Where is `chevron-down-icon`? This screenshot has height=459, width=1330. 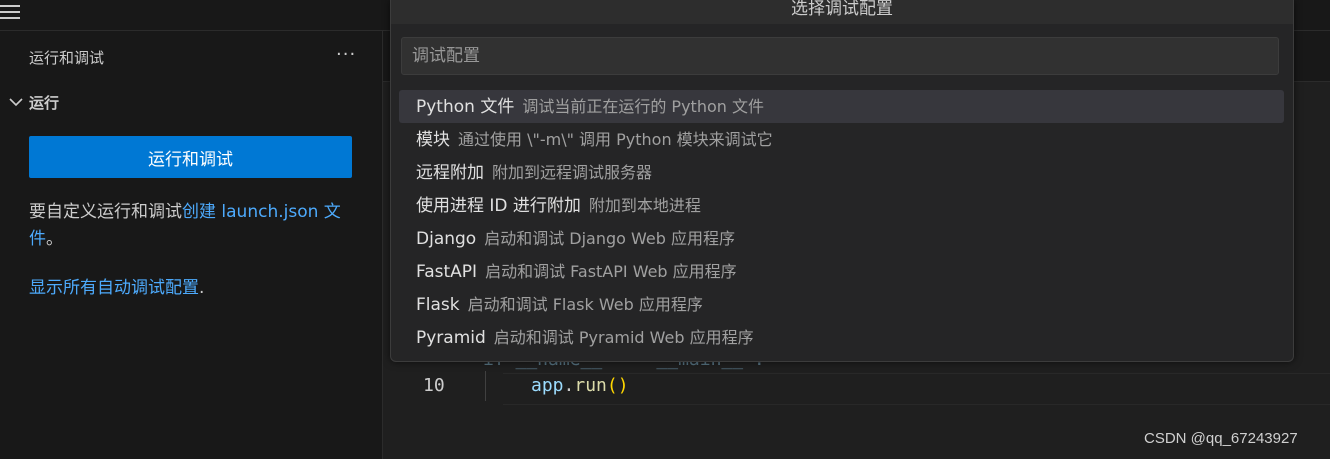
chevron-down-icon is located at coordinates (16, 102).